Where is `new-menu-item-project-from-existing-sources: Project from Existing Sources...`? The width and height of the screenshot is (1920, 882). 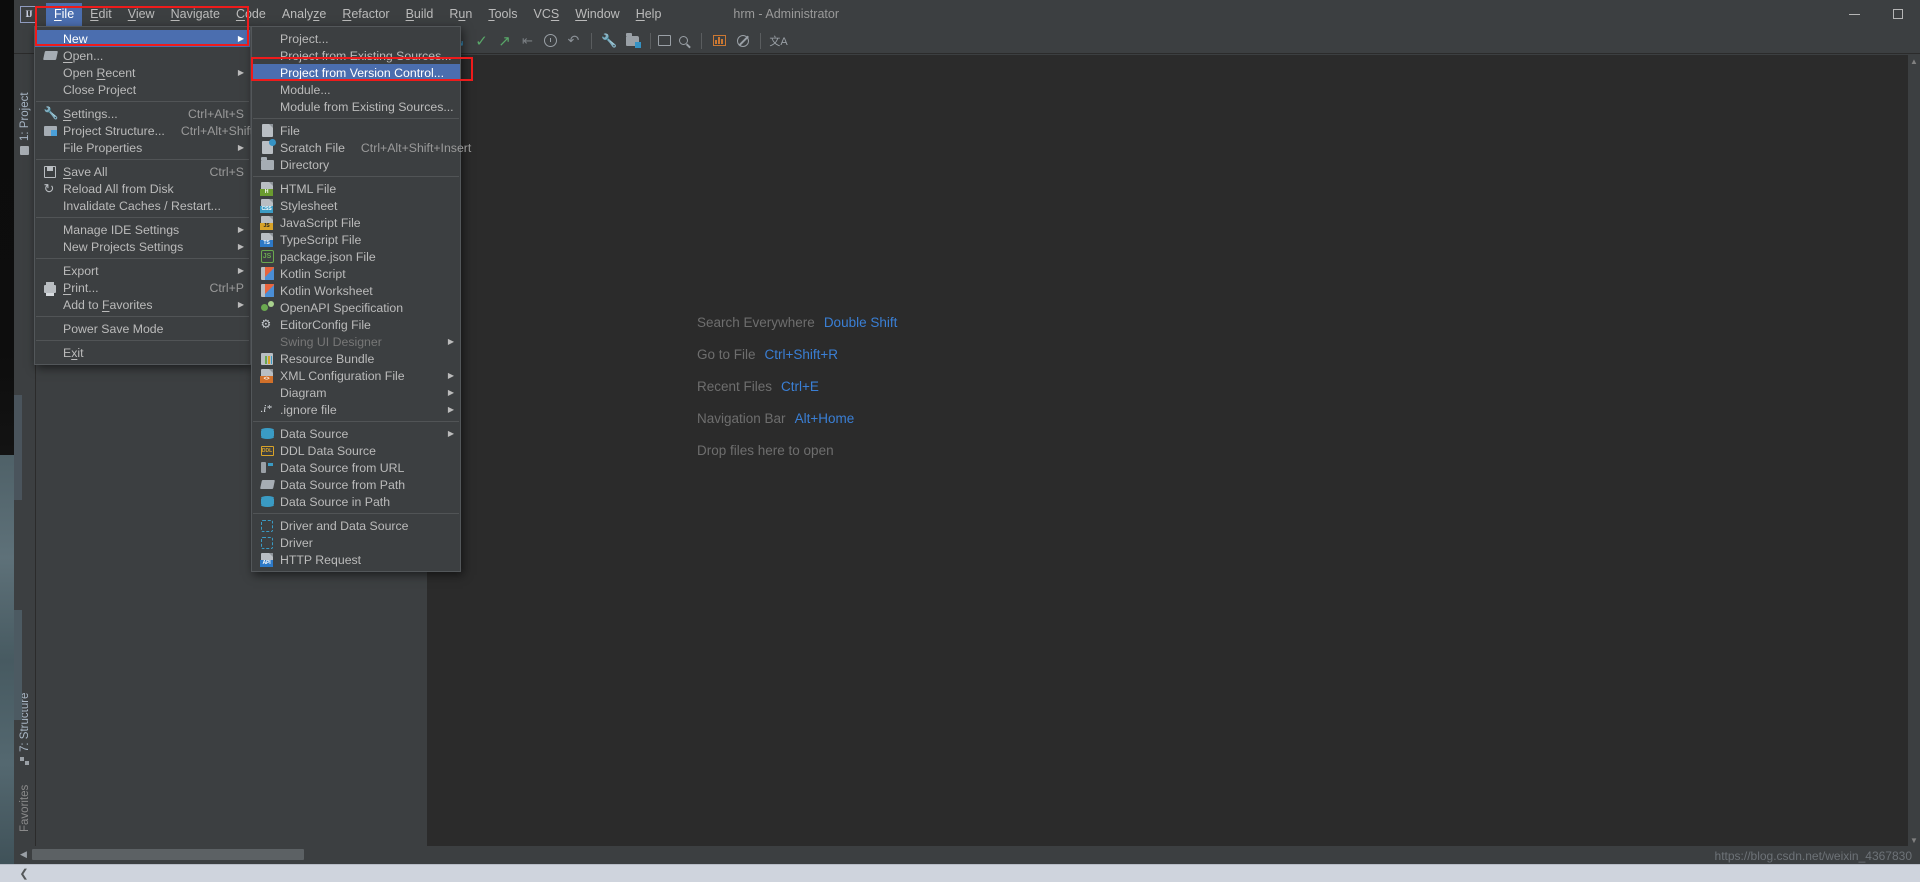 new-menu-item-project-from-existing-sources: Project from Existing Sources... is located at coordinates (356, 55).